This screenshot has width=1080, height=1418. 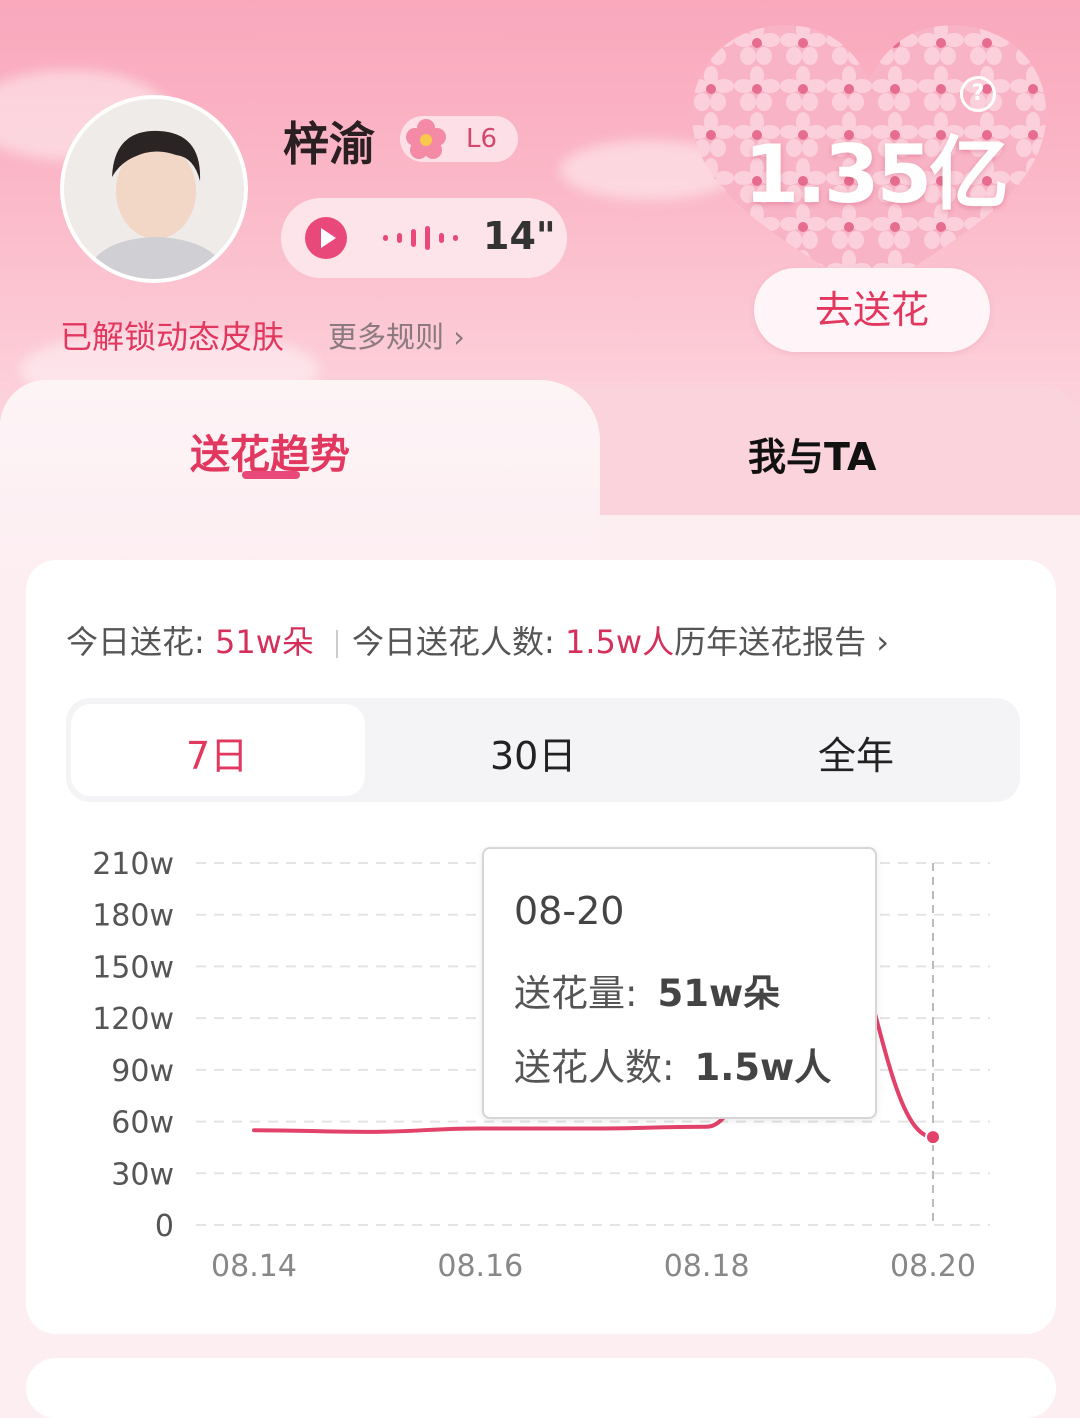 I want to click on voice-duration: 14", so click(x=519, y=236).